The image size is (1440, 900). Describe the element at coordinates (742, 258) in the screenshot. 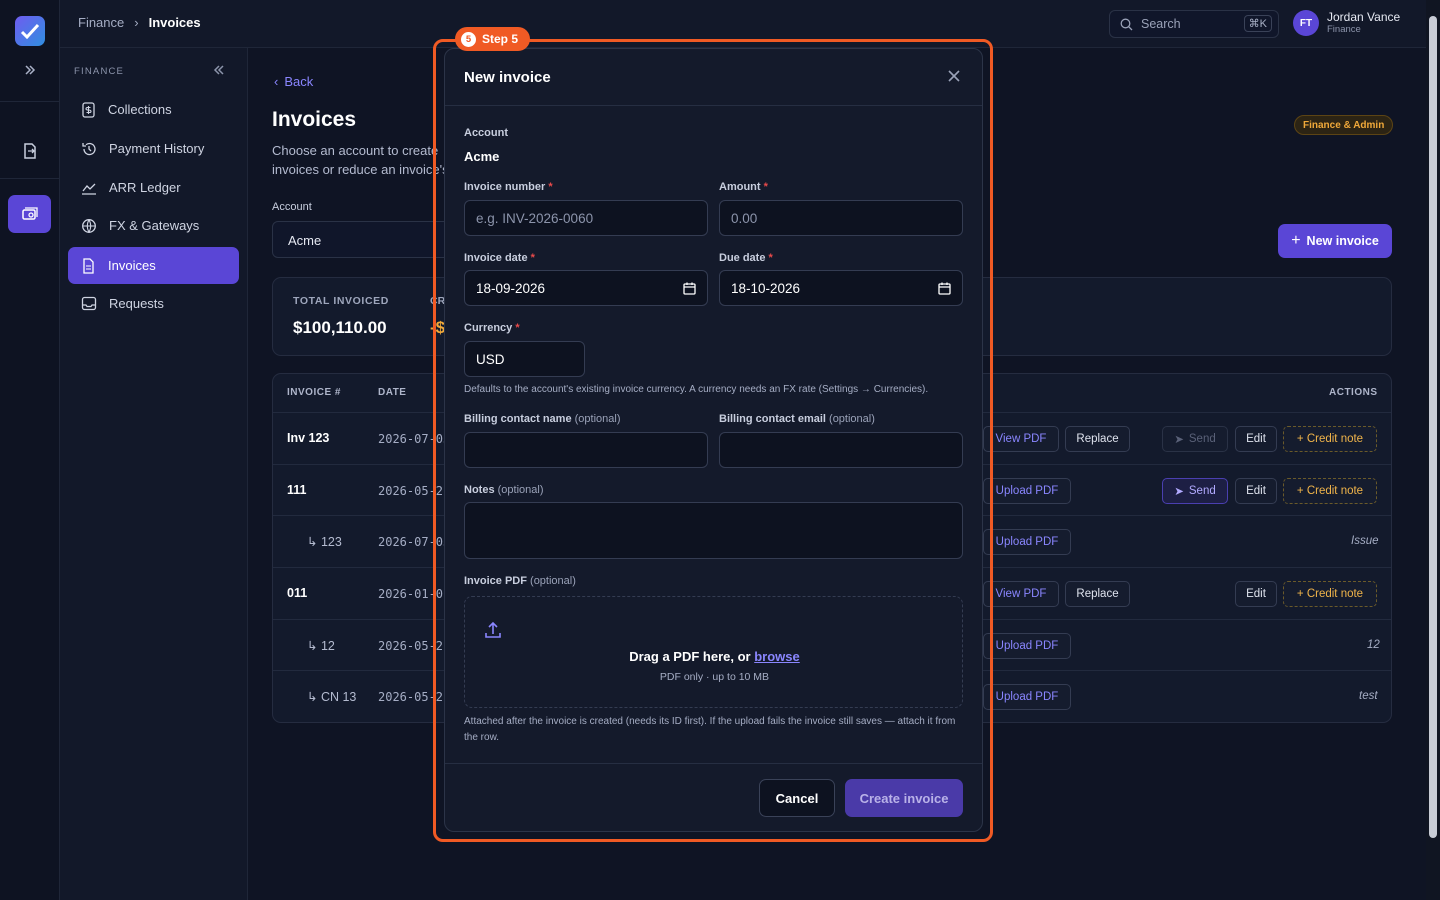

I see `due-date-label-text: Due date` at that location.